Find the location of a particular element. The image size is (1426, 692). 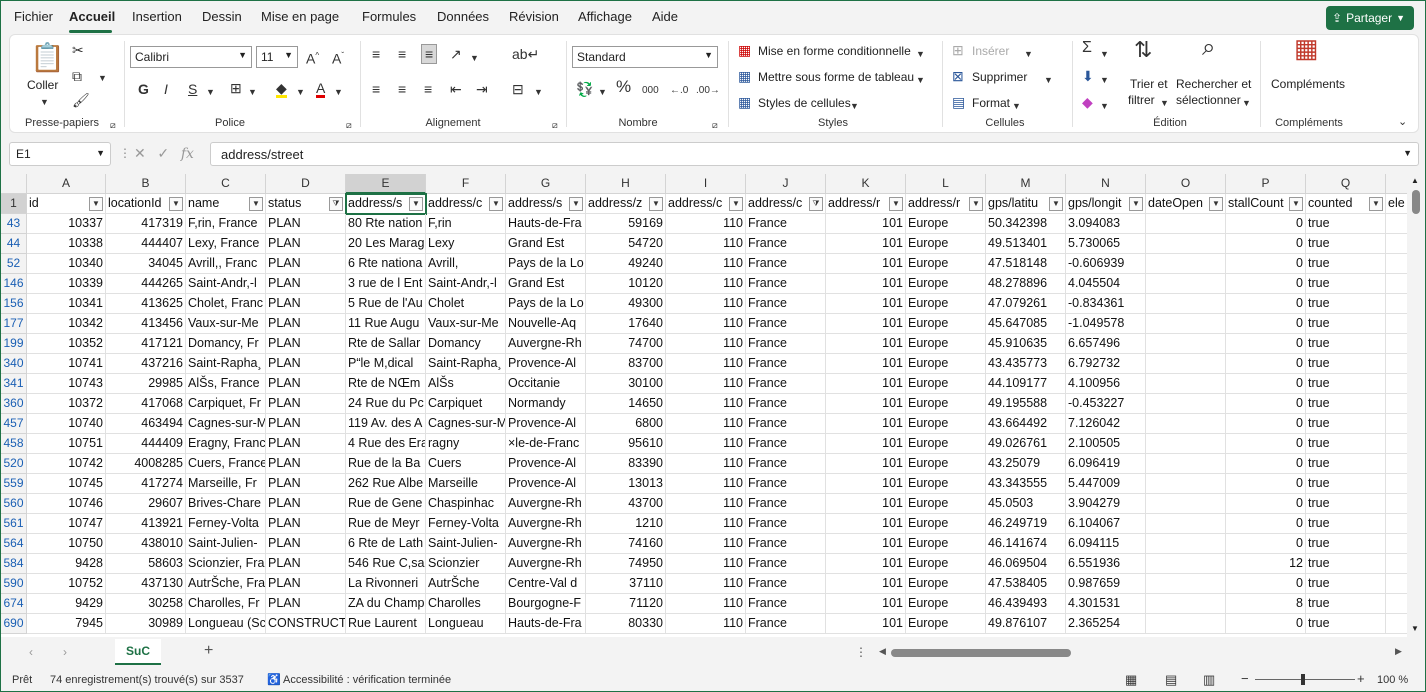

table-cell: 6.792732 is located at coordinates (1106, 364).